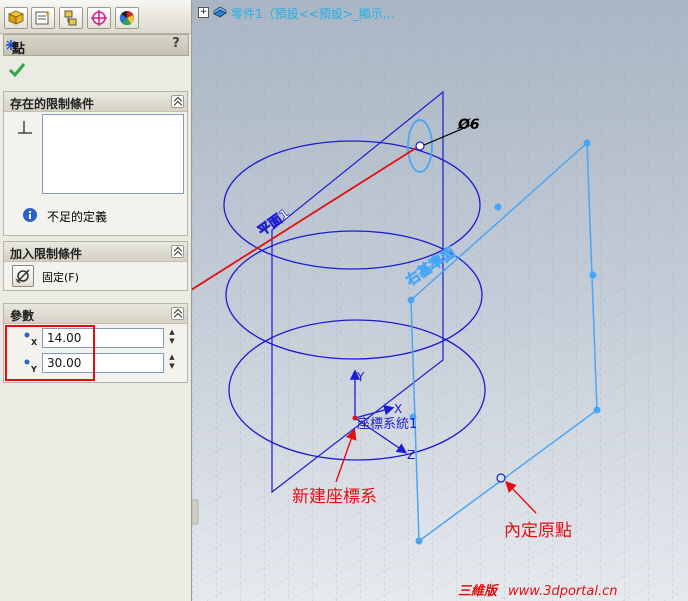 Image resolution: width=688 pixels, height=601 pixels. What do you see at coordinates (538, 531) in the screenshot?
I see `annotation-origin: 內定原點` at bounding box center [538, 531].